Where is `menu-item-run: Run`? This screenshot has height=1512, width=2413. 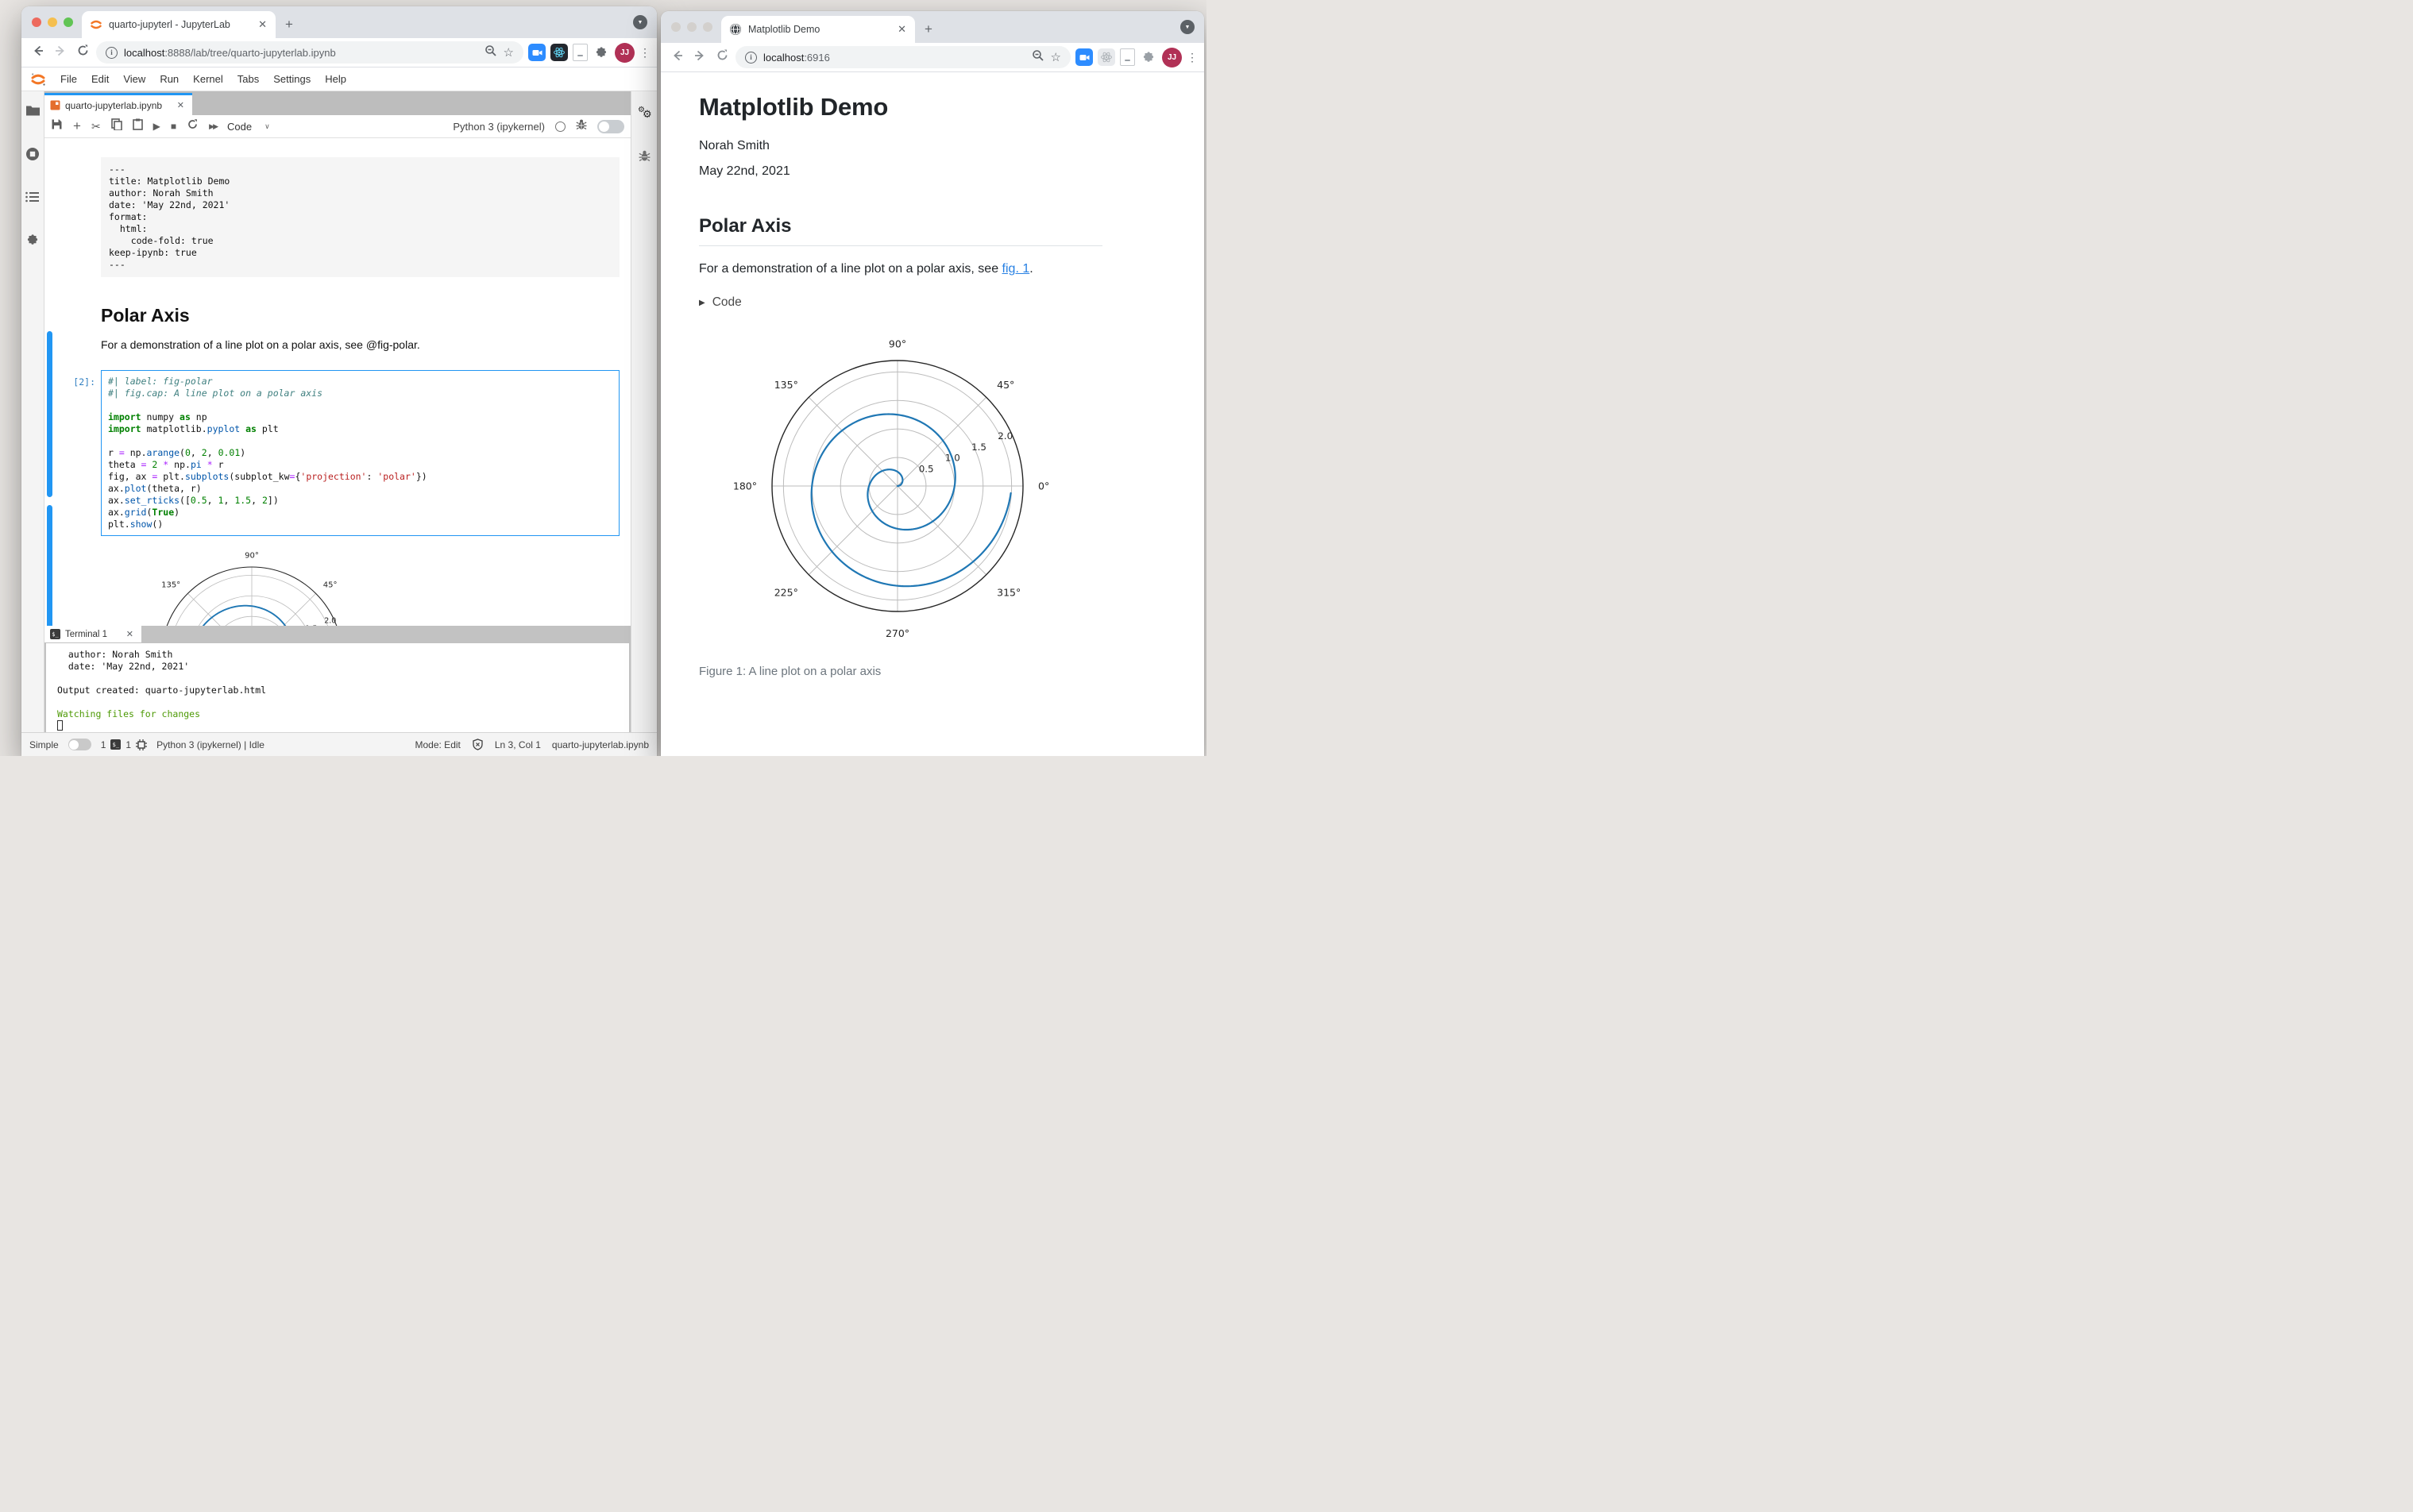
menu-item-run: Run is located at coordinates (169, 79).